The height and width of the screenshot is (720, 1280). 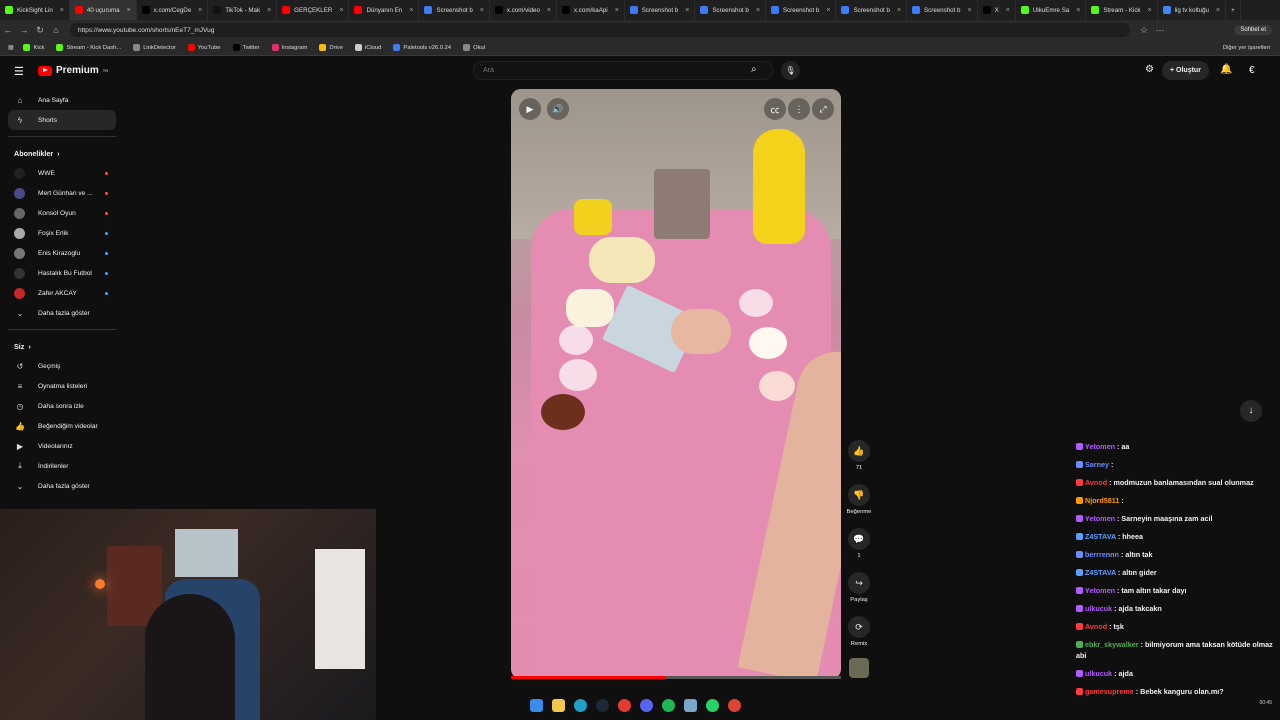 What do you see at coordinates (62, 153) in the screenshot?
I see `subscriptions-header: Abonelikler ›` at bounding box center [62, 153].